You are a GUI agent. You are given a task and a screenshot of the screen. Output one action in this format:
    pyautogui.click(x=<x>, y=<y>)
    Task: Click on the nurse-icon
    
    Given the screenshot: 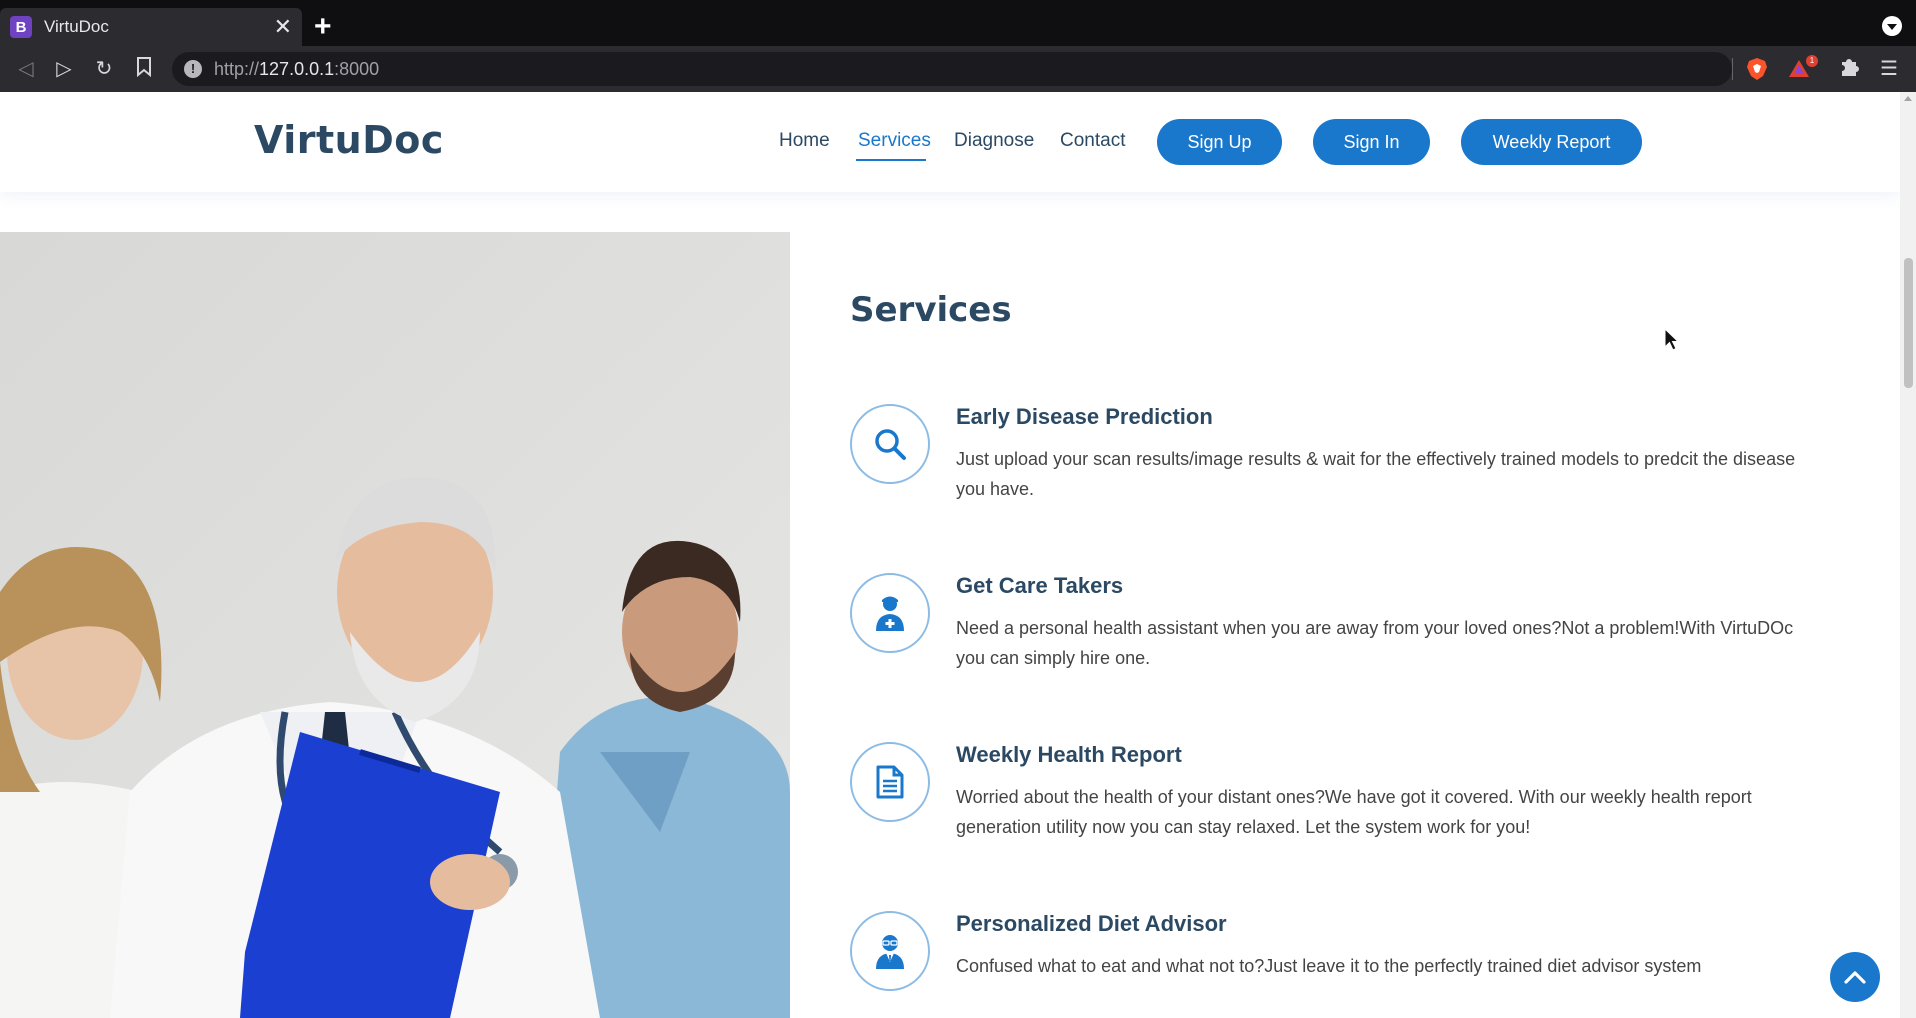 What is the action you would take?
    pyautogui.click(x=890, y=613)
    